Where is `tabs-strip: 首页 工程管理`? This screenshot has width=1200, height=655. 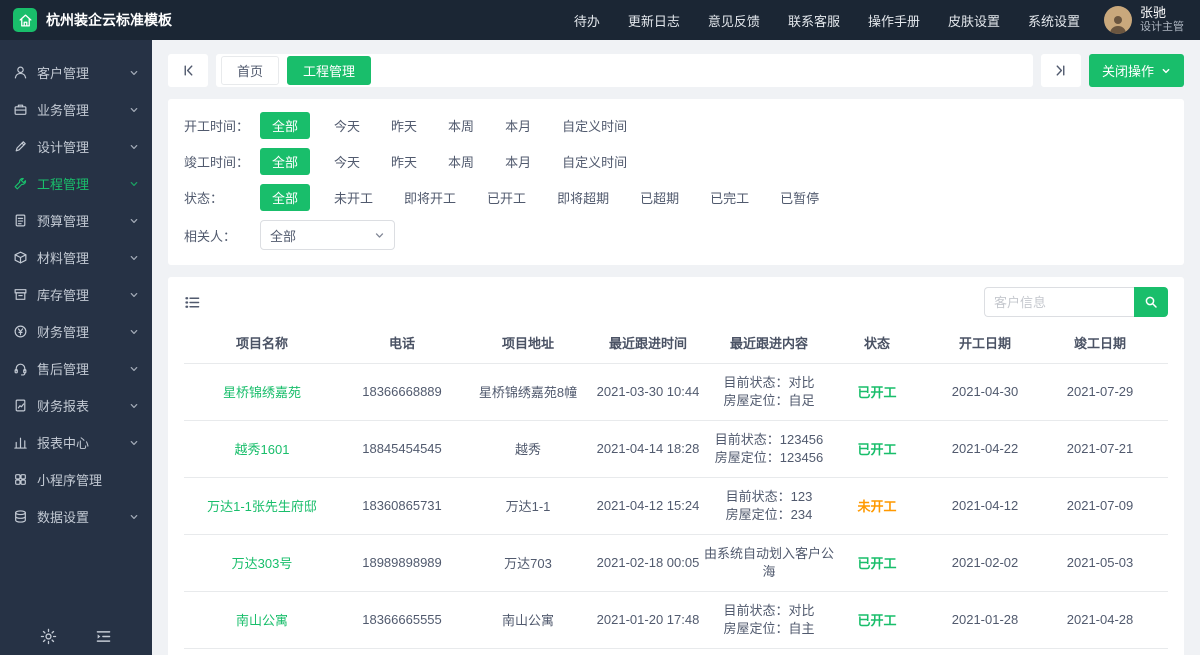 tabs-strip: 首页 工程管理 is located at coordinates (624, 70).